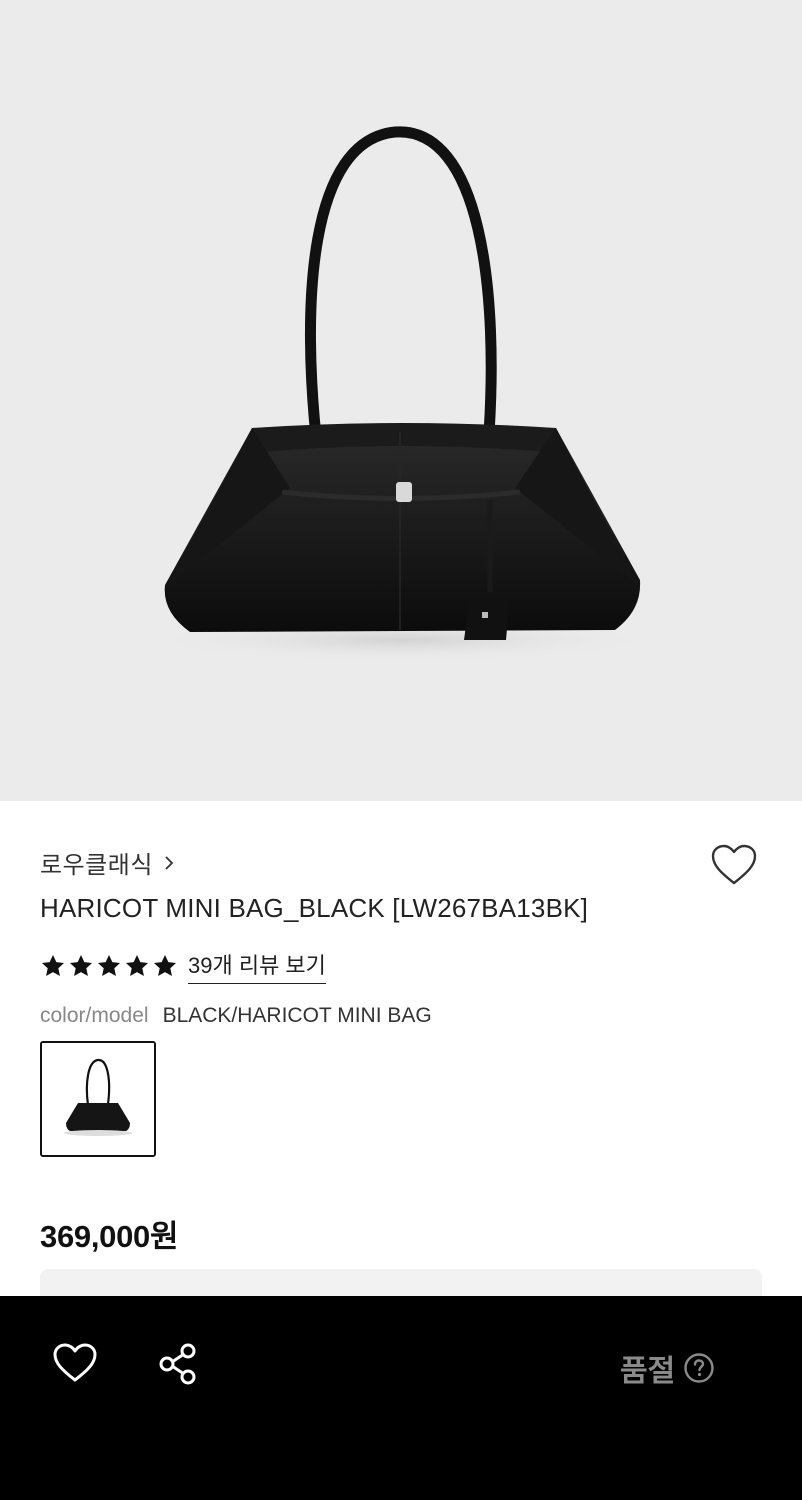 The image size is (802, 1500). I want to click on option-label: color/model, so click(94, 1015).